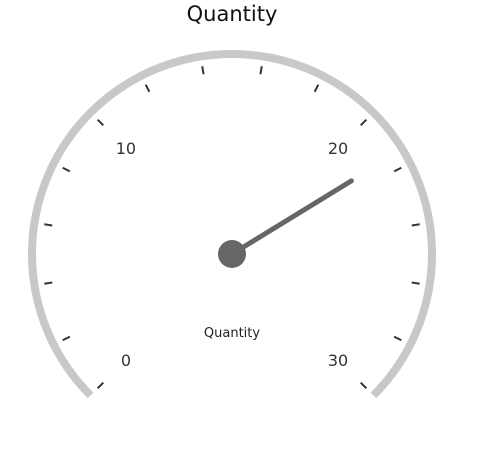 The width and height of the screenshot is (484, 459). I want to click on gauge-caption: Quantity, so click(232, 333).